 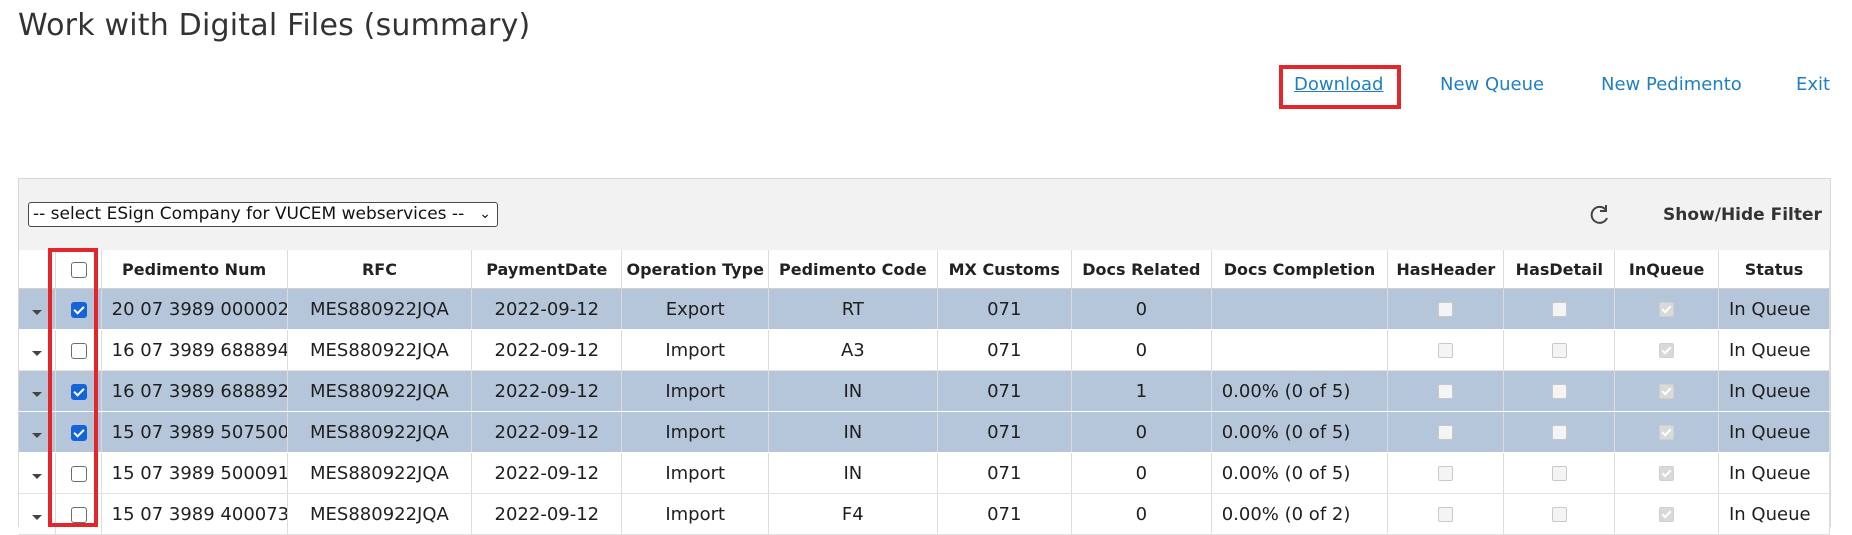 What do you see at coordinates (1742, 215) in the screenshot?
I see `show-hide-filter-button: Show/Hide Filter` at bounding box center [1742, 215].